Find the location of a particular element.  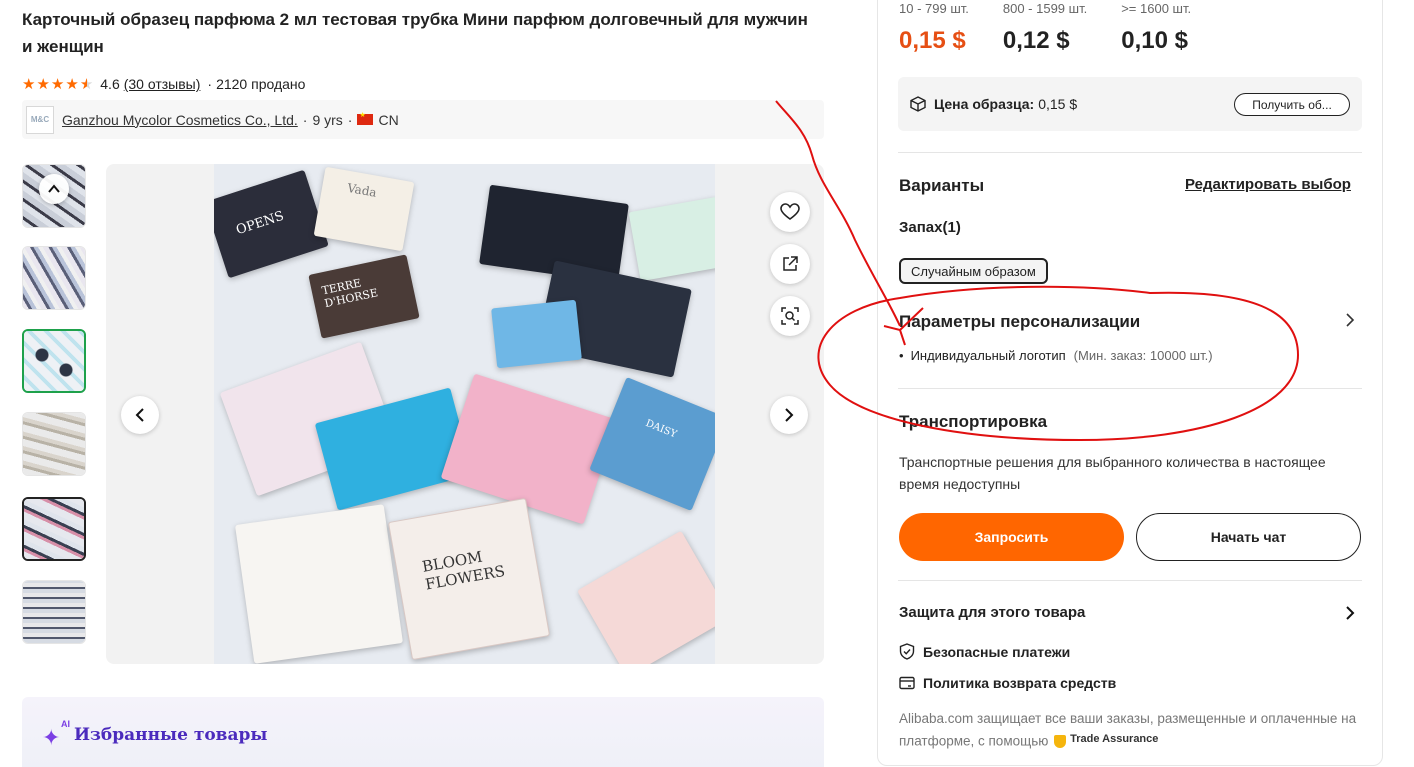

sample-price-value: 0,15 $ is located at coordinates (1058, 104).